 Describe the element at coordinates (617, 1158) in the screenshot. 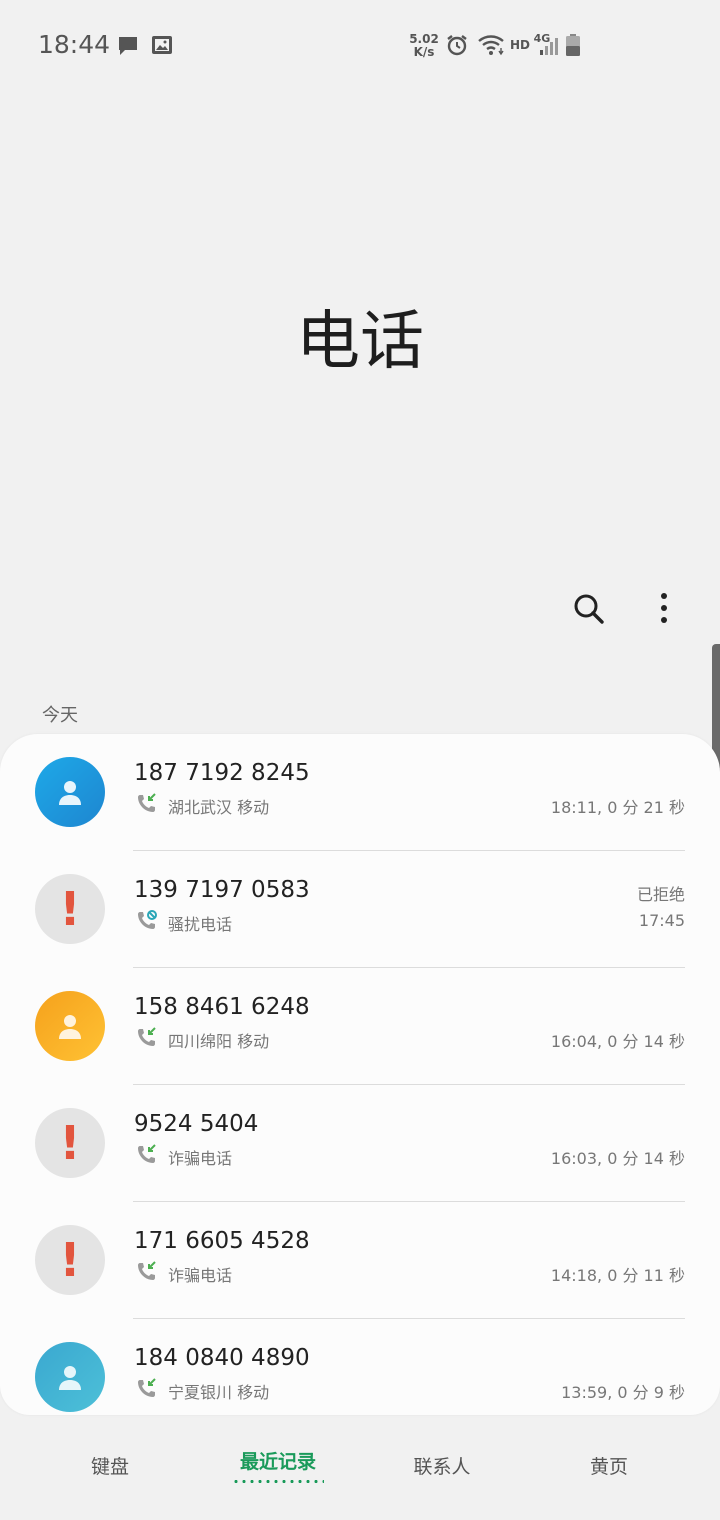

I see `call-time: 16:03, 0 分 14 秒` at that location.